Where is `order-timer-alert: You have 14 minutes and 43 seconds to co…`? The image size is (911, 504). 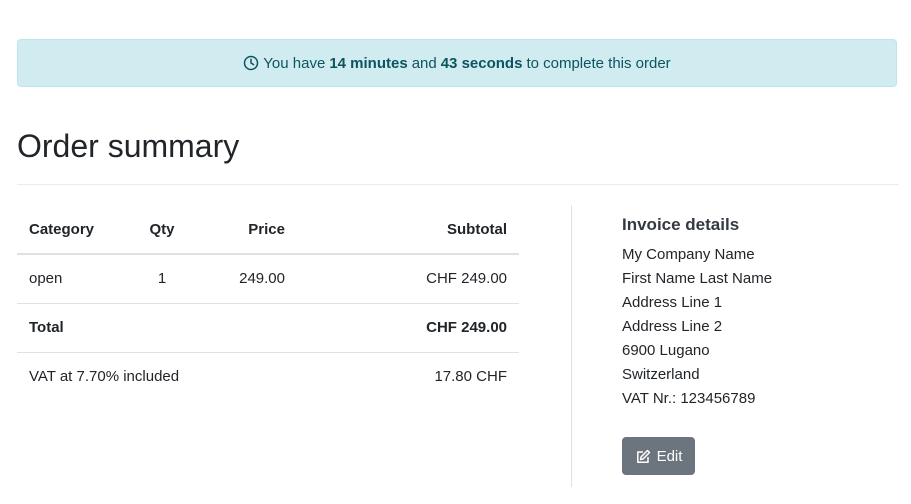
order-timer-alert: You have 14 minutes and 43 seconds to co… is located at coordinates (457, 63).